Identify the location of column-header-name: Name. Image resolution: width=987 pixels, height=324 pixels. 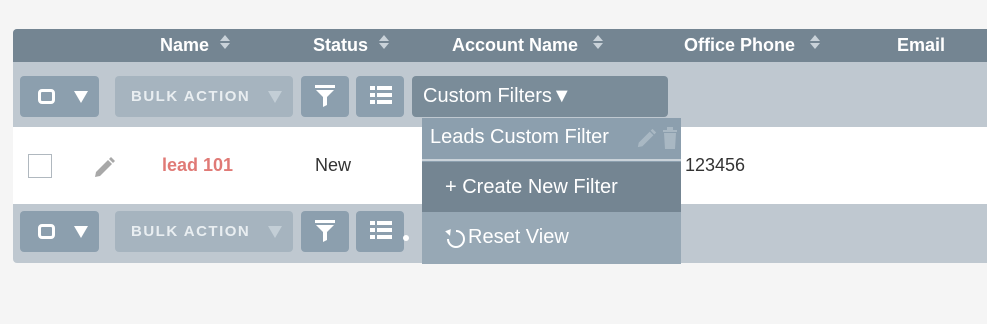
(195, 45).